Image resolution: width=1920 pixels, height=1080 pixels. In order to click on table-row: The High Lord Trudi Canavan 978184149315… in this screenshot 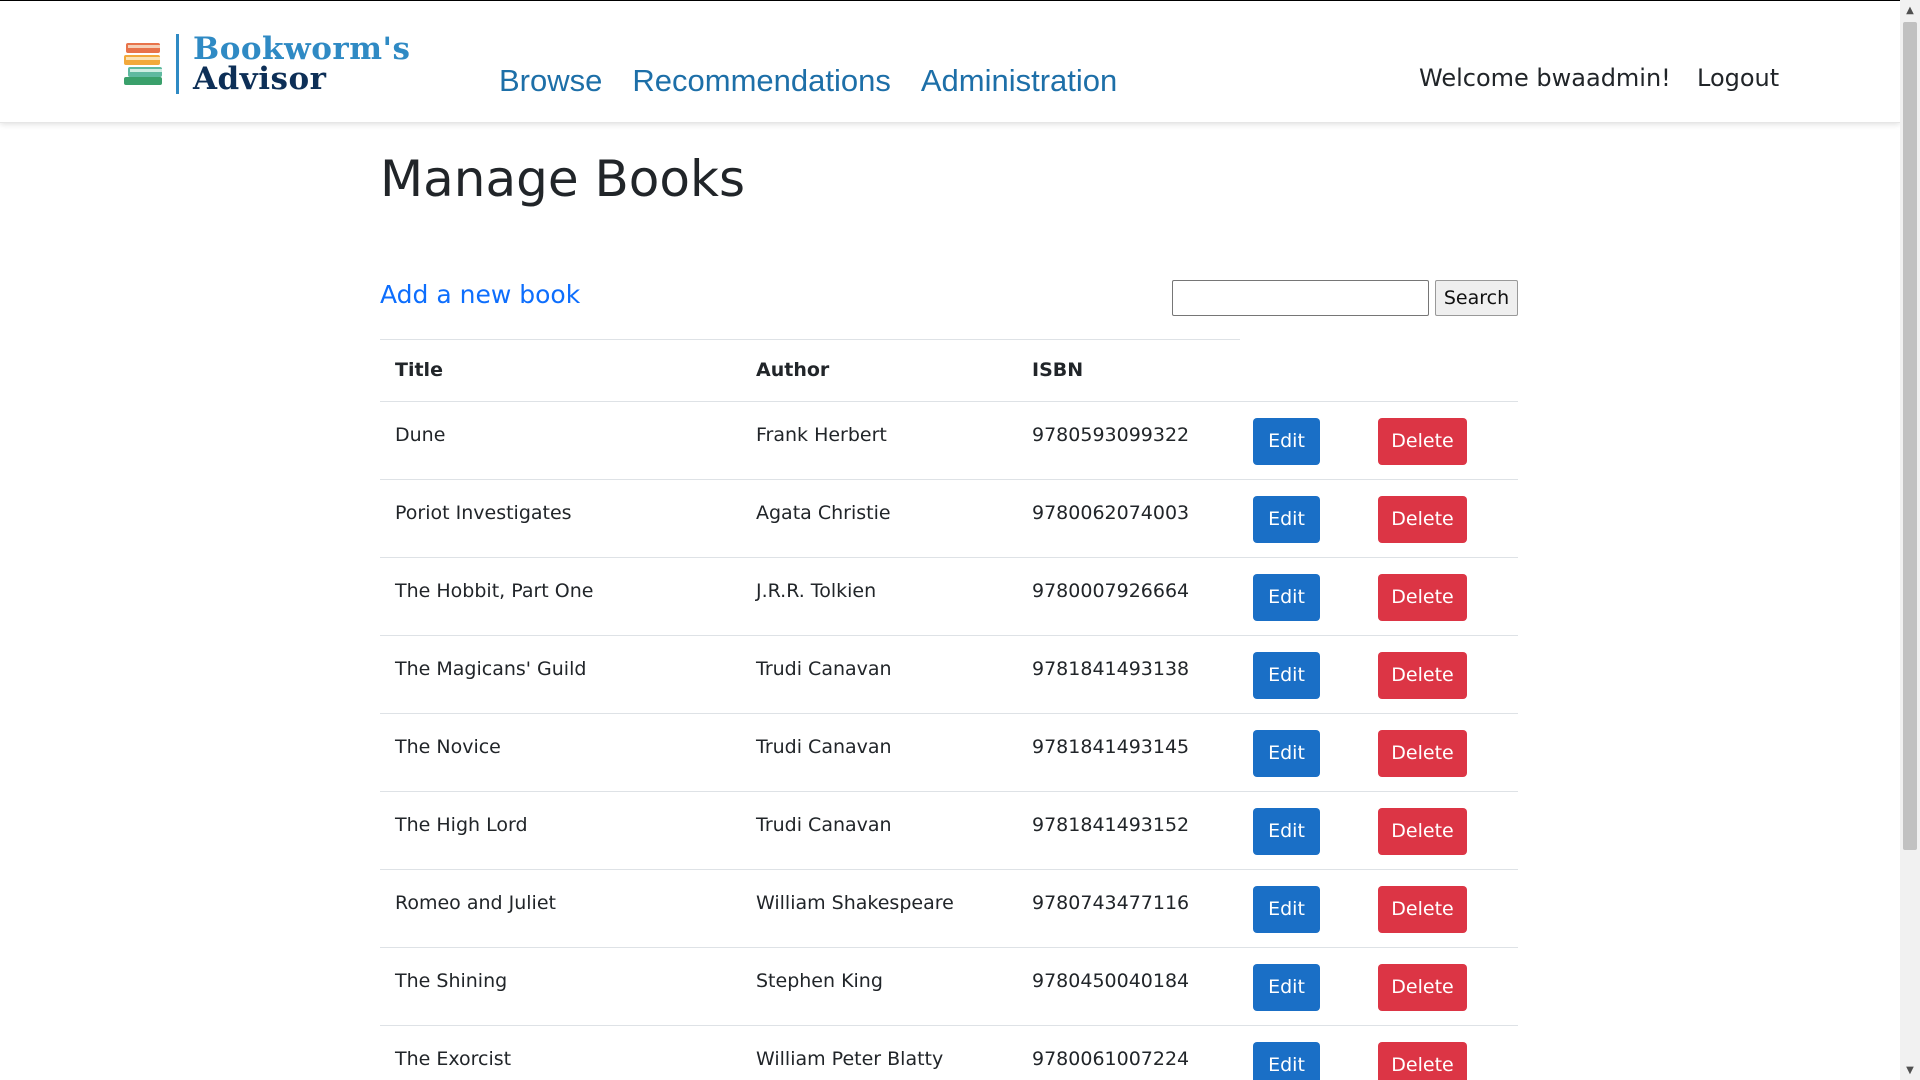, I will do `click(949, 830)`.